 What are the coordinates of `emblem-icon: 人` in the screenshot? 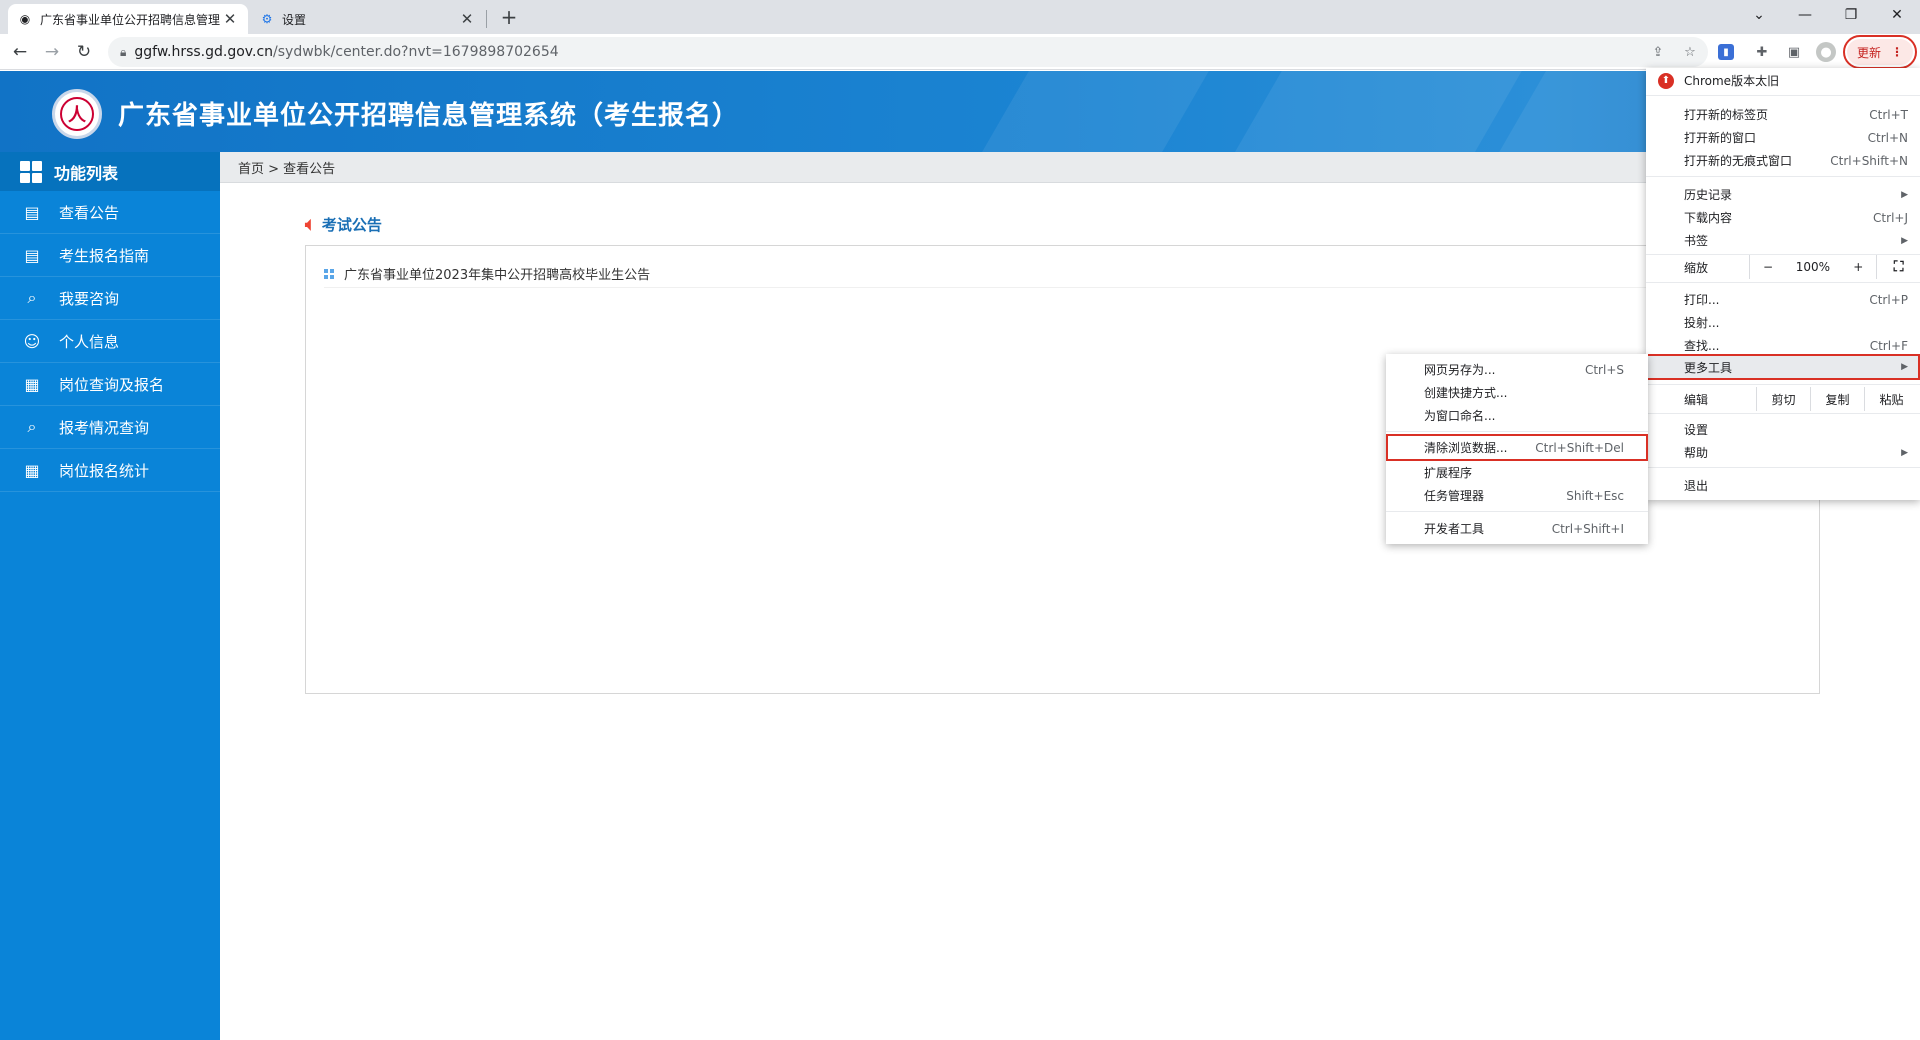 It's located at (77, 114).